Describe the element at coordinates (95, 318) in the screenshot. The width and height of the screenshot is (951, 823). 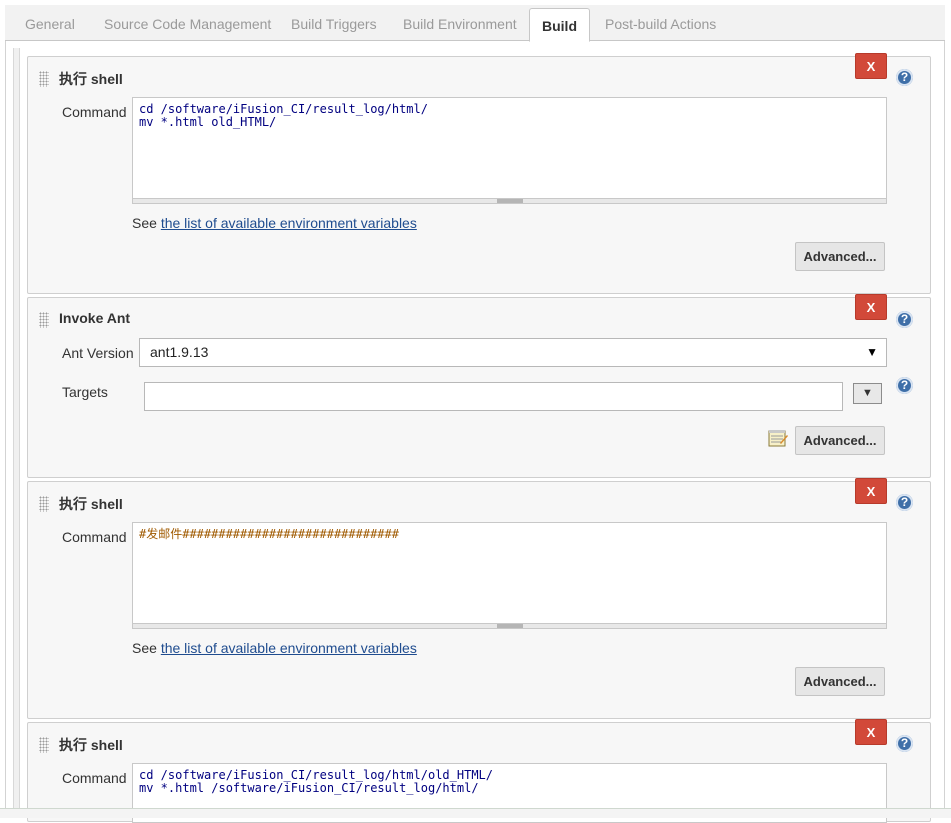
I see `step-title: Invoke Ant` at that location.